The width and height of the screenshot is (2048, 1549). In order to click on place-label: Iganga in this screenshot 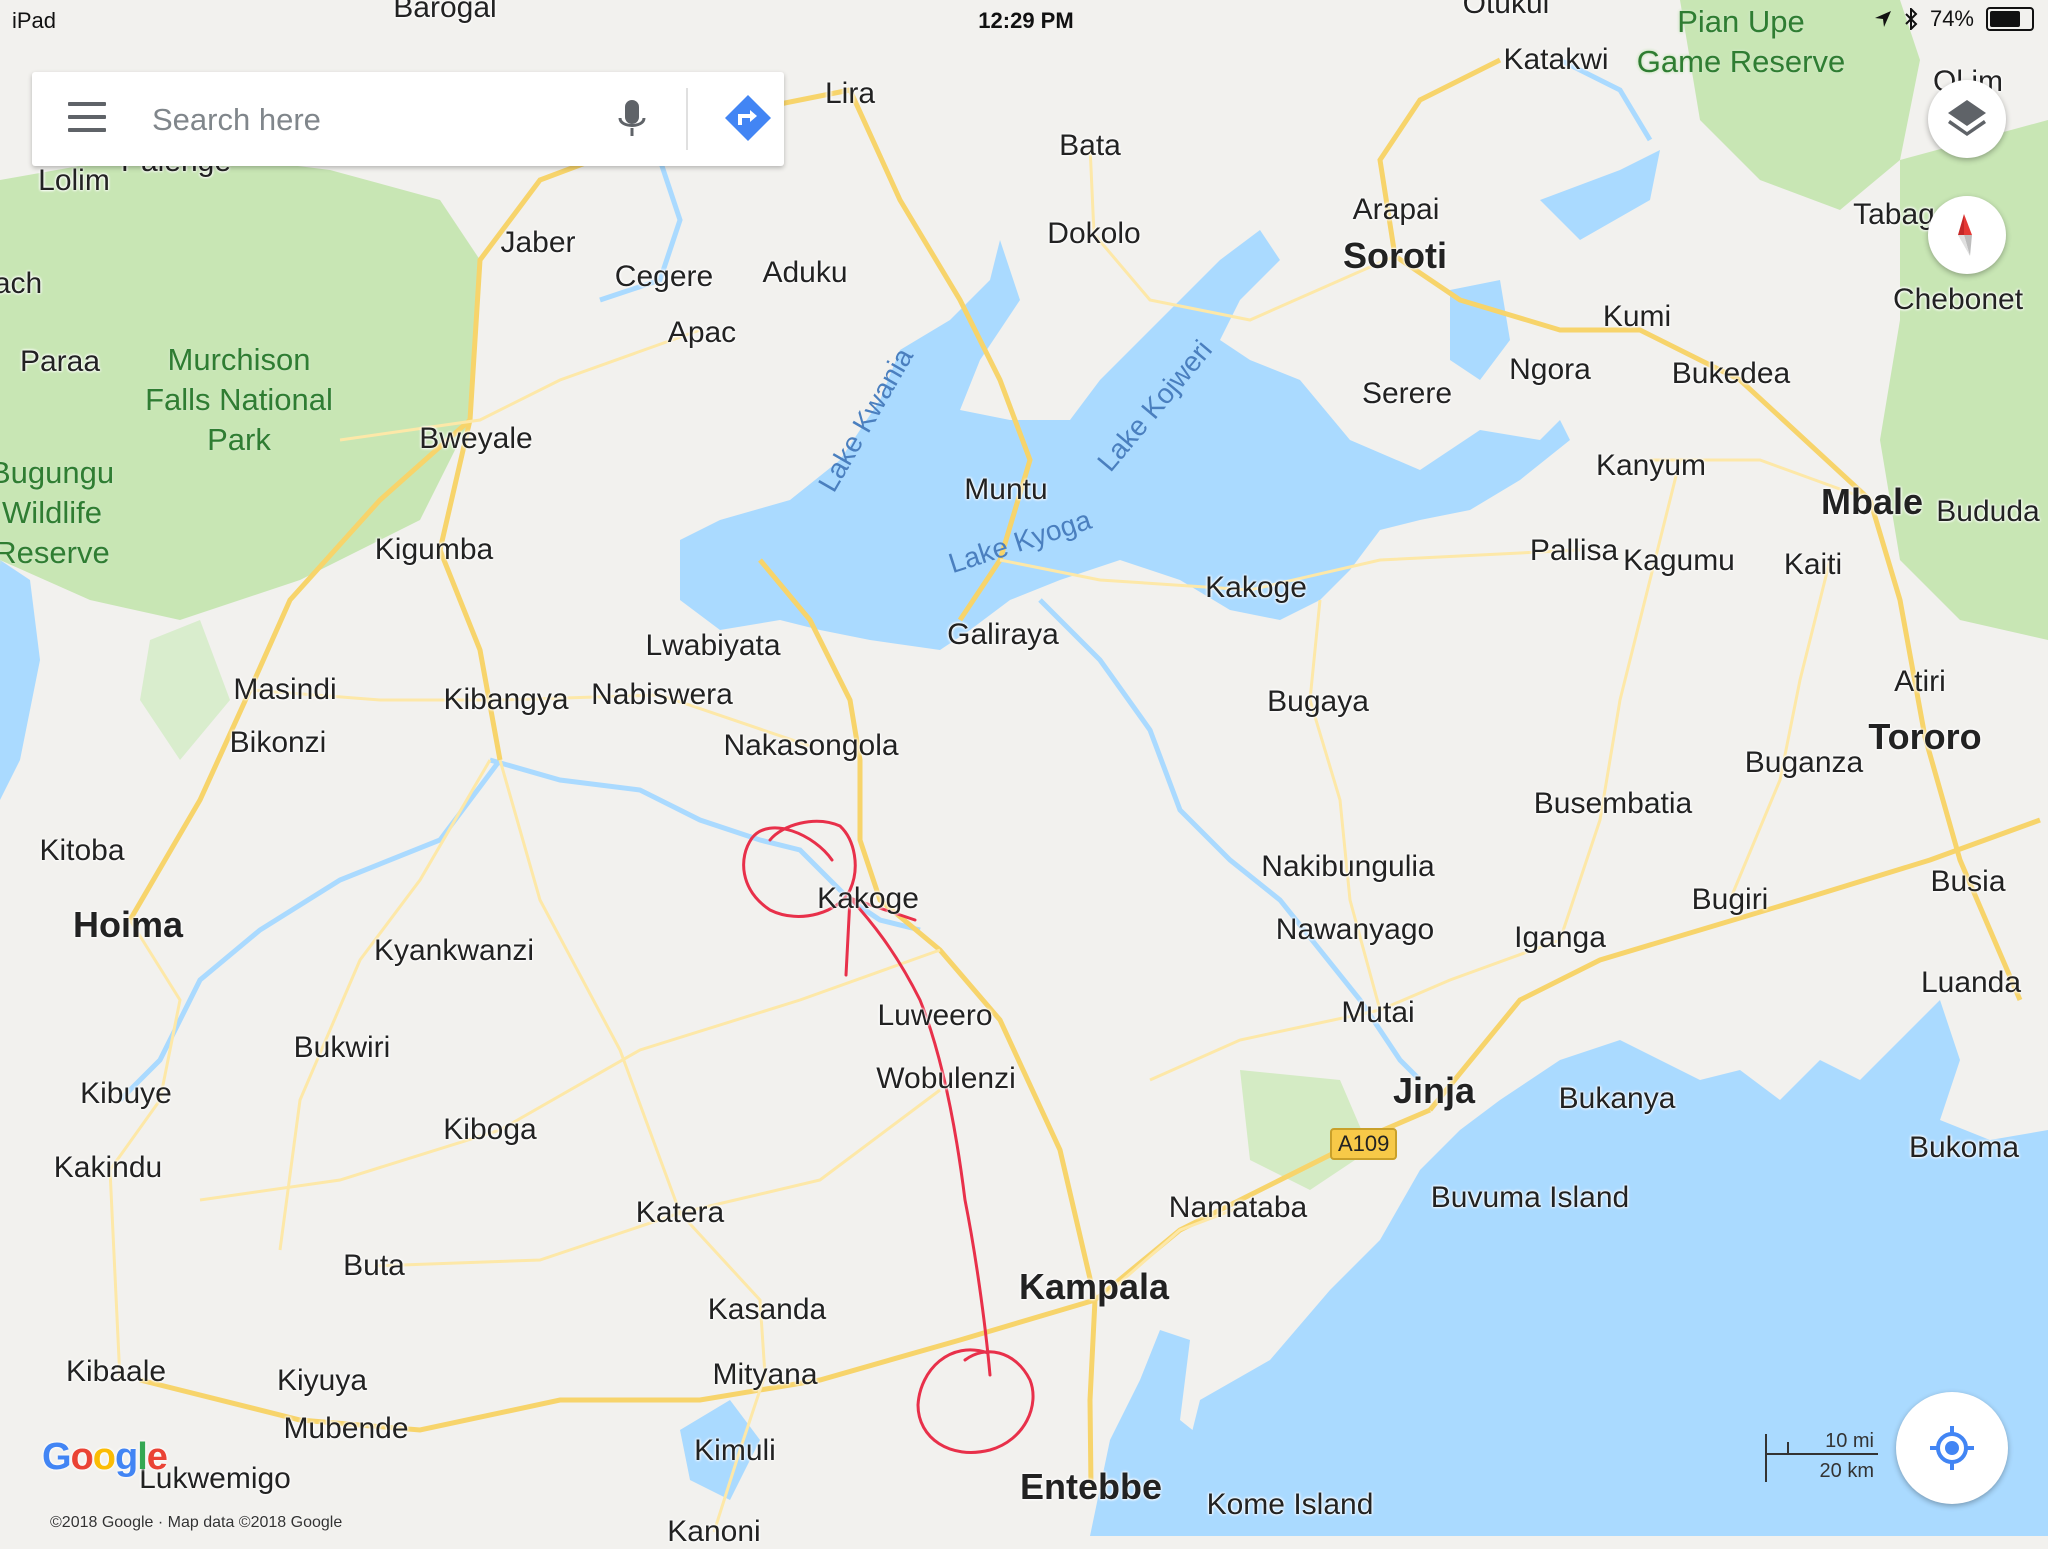, I will do `click(1560, 937)`.